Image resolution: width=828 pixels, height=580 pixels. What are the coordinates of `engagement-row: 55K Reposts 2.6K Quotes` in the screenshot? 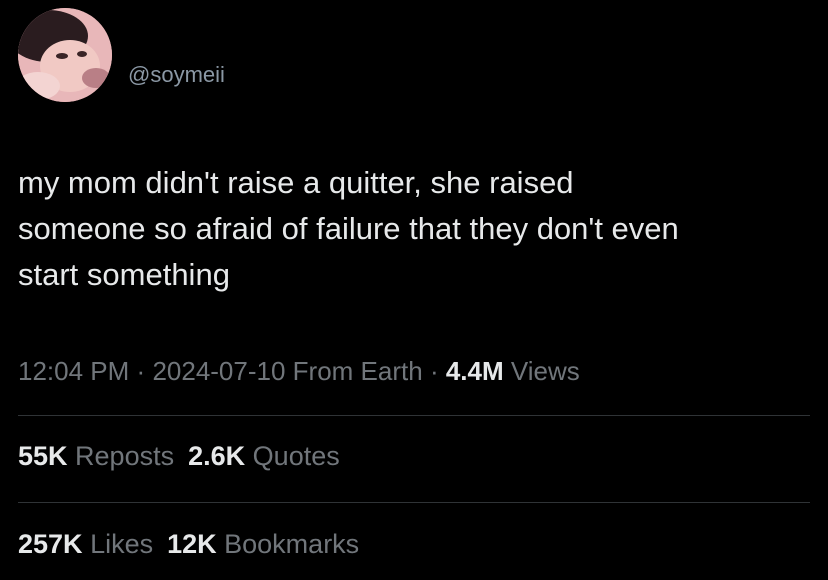 It's located at (186, 456).